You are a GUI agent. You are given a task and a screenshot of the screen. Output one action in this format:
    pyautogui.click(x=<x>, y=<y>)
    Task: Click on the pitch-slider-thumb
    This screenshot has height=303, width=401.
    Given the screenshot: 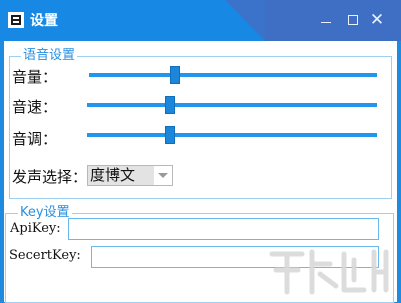 What is the action you would take?
    pyautogui.click(x=170, y=135)
    